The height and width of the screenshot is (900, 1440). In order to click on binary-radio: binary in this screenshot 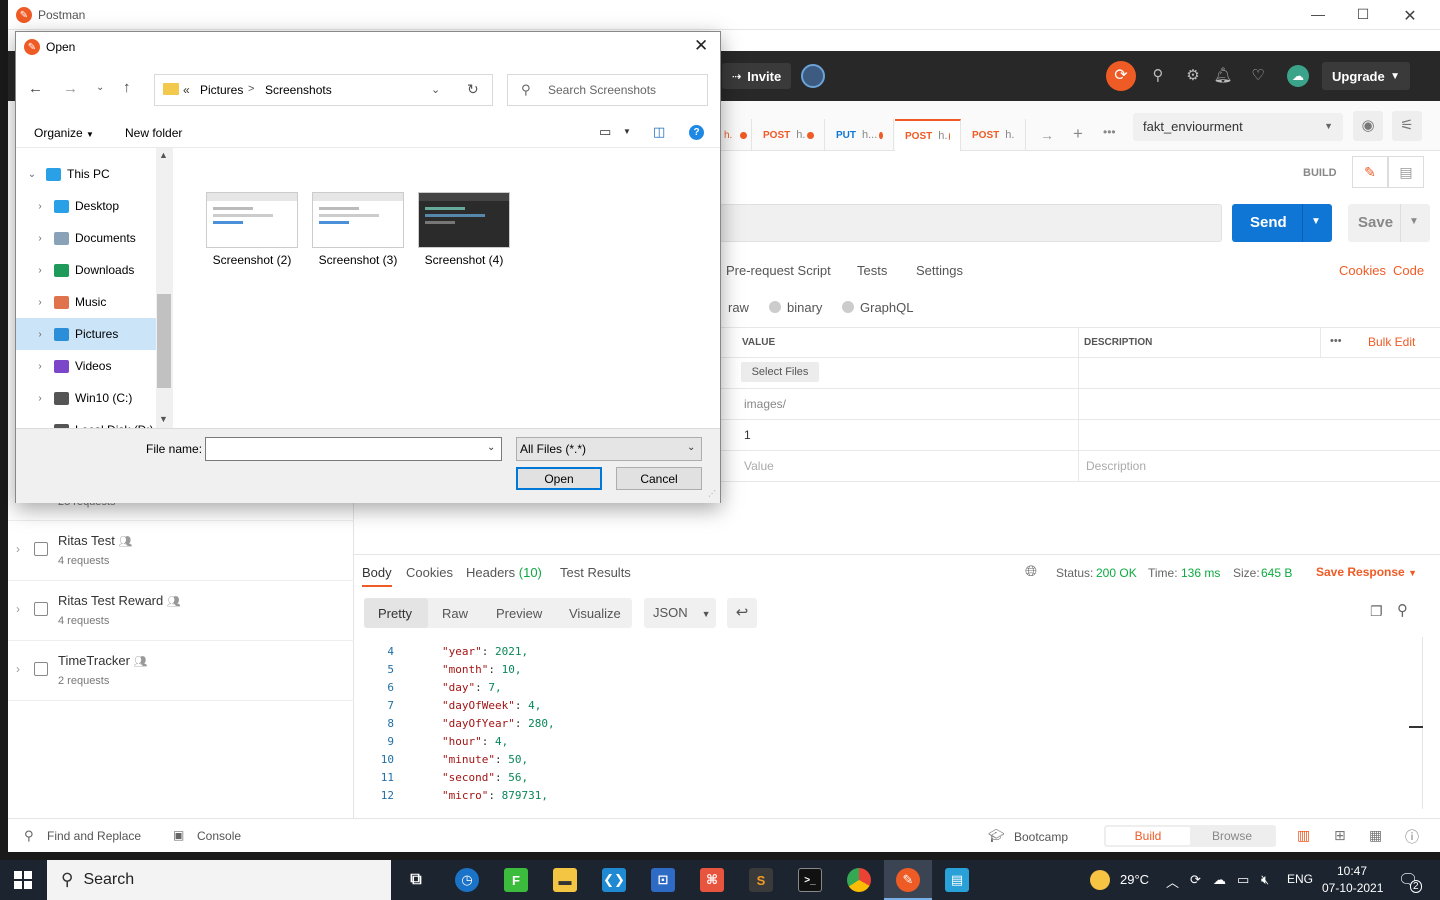, I will do `click(795, 307)`.